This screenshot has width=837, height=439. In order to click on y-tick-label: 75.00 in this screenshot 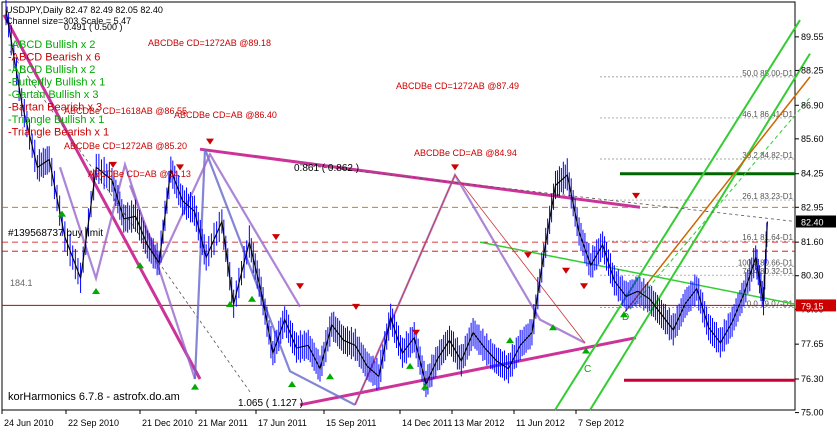, I will do `click(812, 413)`.